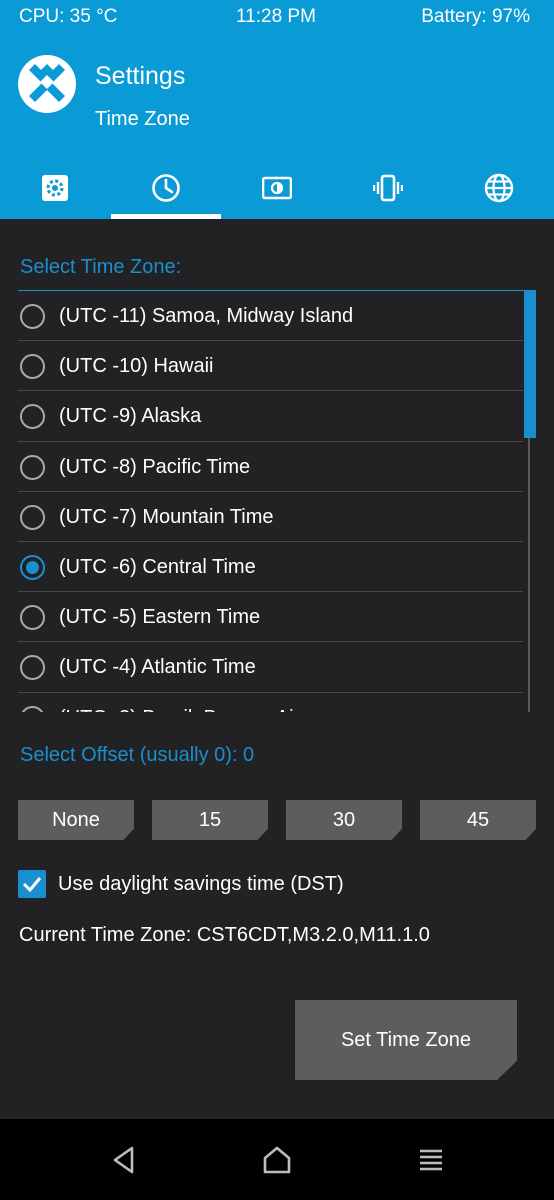 This screenshot has height=1200, width=554. I want to click on time-zone-label: Select Time Zone:, so click(101, 267).